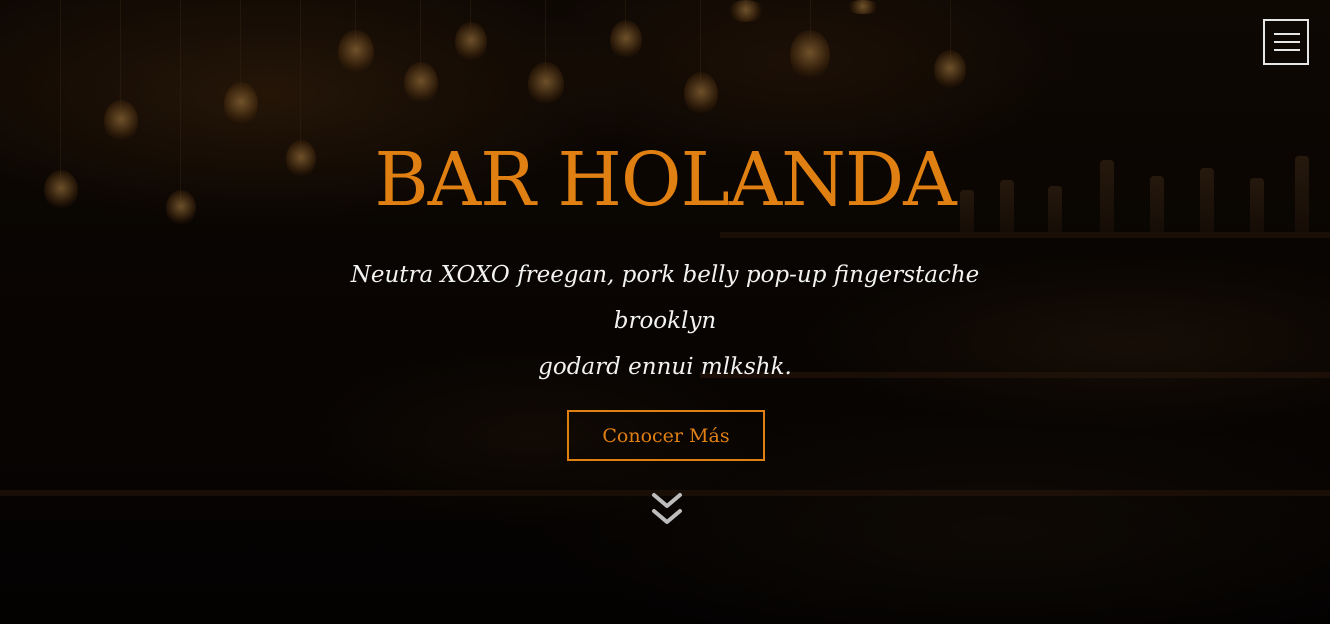 This screenshot has width=1330, height=624. What do you see at coordinates (665, 367) in the screenshot?
I see `hero-subtitle-line2: godard ennui mlkshk.` at bounding box center [665, 367].